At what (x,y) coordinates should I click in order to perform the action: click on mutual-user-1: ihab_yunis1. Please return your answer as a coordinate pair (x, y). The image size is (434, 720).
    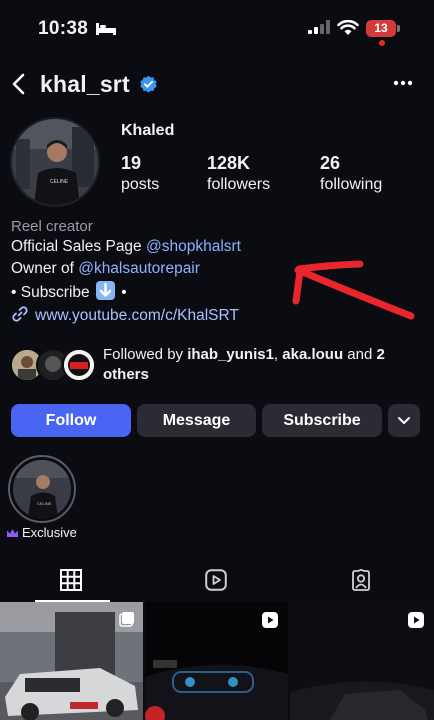
    Looking at the image, I should click on (230, 354).